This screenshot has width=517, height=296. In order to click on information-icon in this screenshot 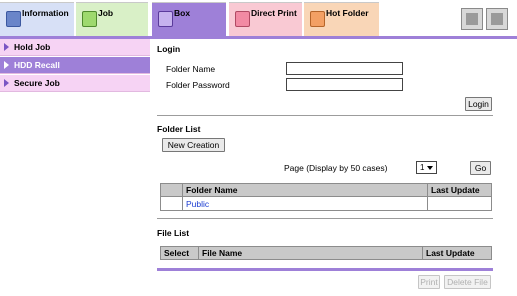, I will do `click(13, 19)`.